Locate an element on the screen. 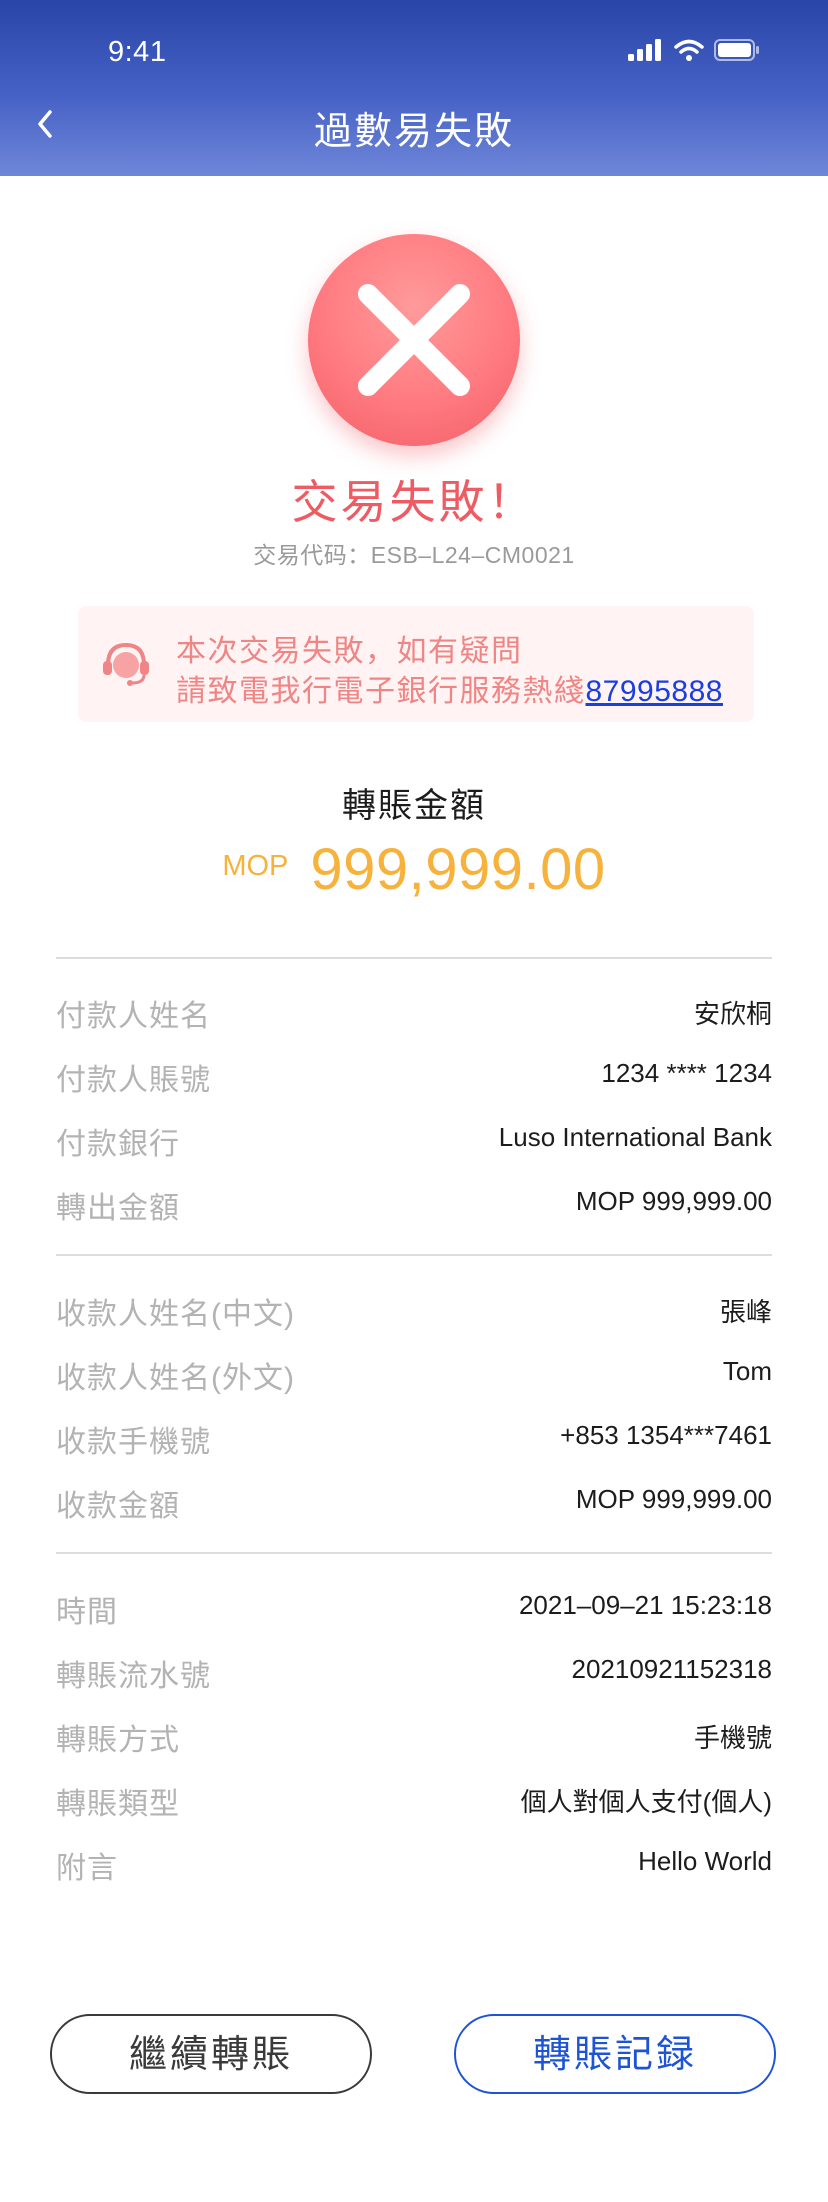 The width and height of the screenshot is (828, 2202). detail-label: 收款金額 is located at coordinates (118, 1506).